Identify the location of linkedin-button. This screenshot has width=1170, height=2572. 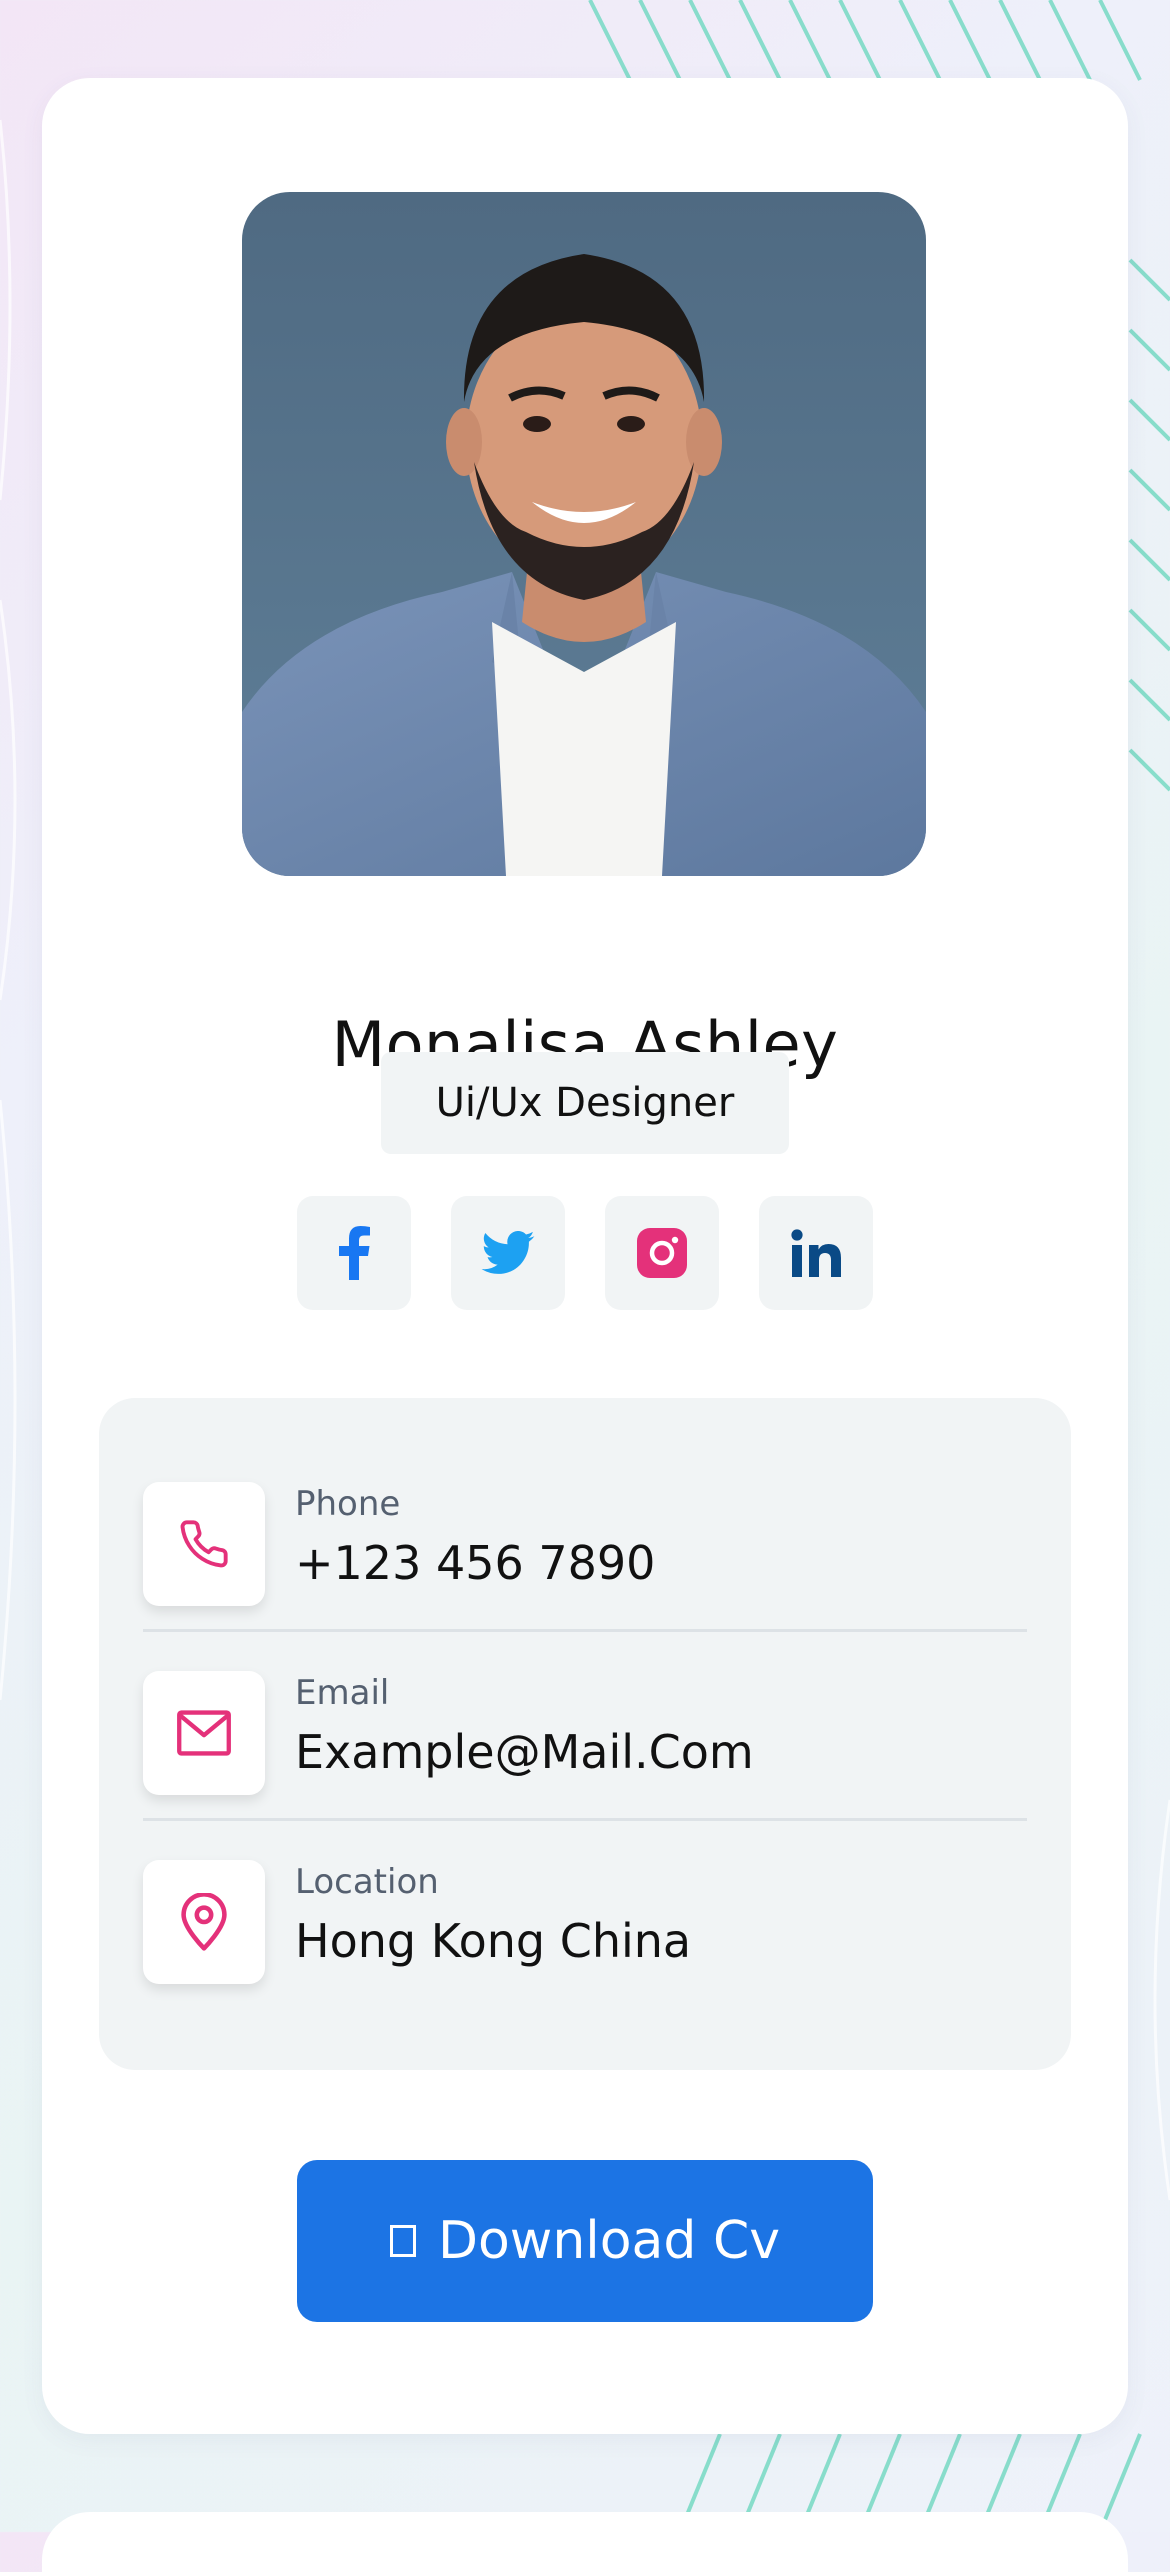
(816, 1253).